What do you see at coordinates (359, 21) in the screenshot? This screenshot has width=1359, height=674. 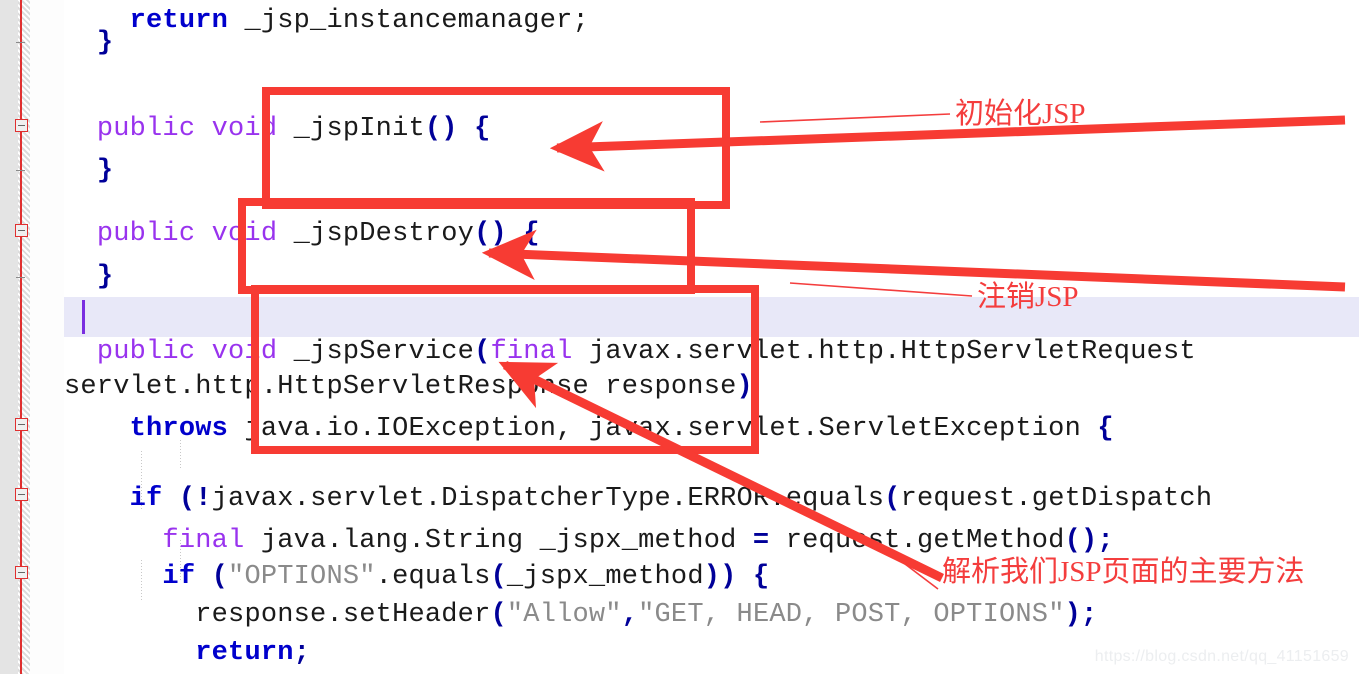 I see `code-line: return _jsp_instancemanager;` at bounding box center [359, 21].